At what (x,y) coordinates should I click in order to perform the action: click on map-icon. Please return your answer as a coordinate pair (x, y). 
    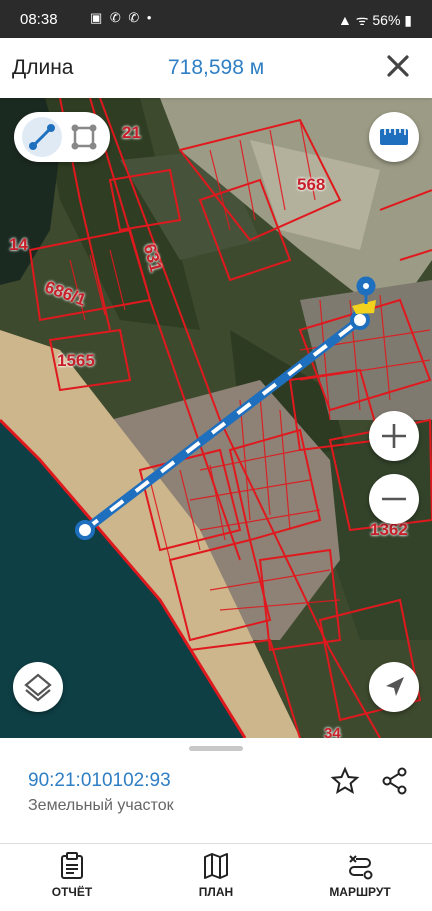
    Looking at the image, I should click on (216, 866).